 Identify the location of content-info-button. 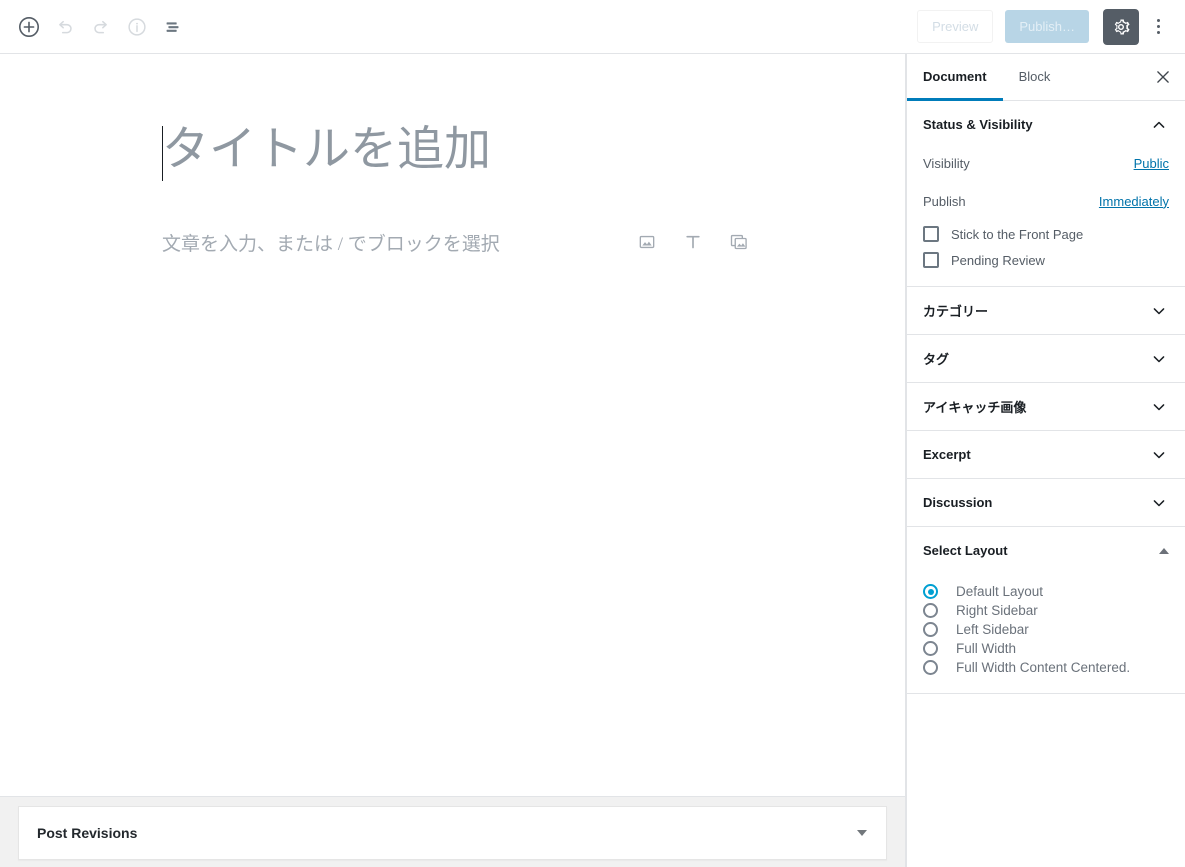
(137, 27).